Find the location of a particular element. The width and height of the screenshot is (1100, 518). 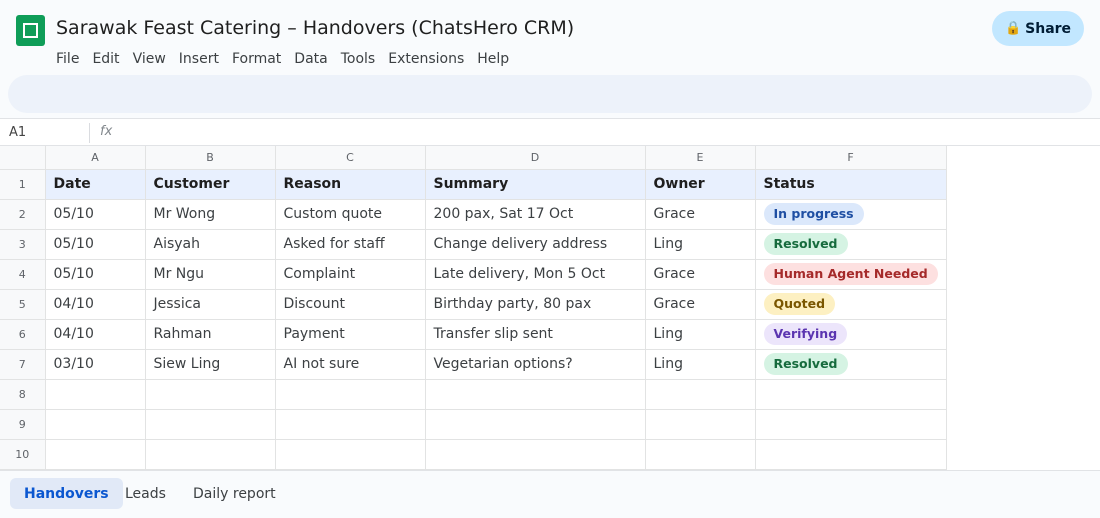

header-cell-reason: Reason is located at coordinates (350, 184).